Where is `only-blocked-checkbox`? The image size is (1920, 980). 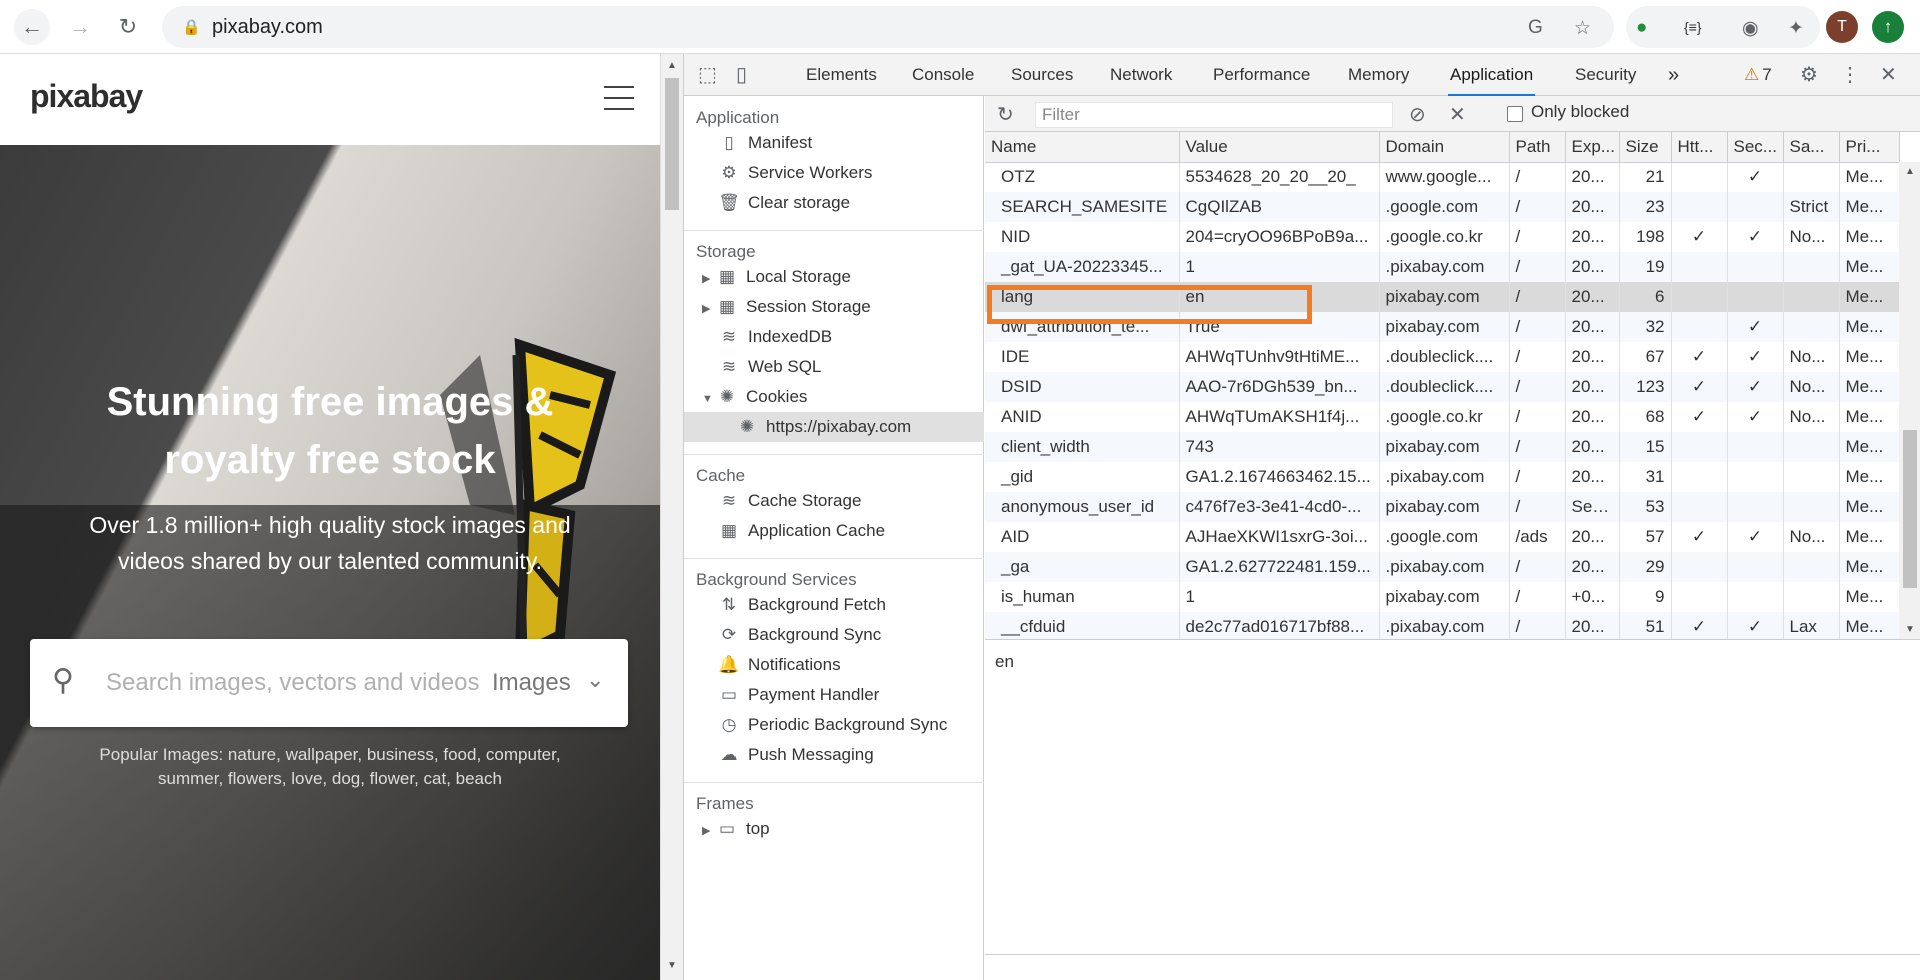 only-blocked-checkbox is located at coordinates (1515, 114).